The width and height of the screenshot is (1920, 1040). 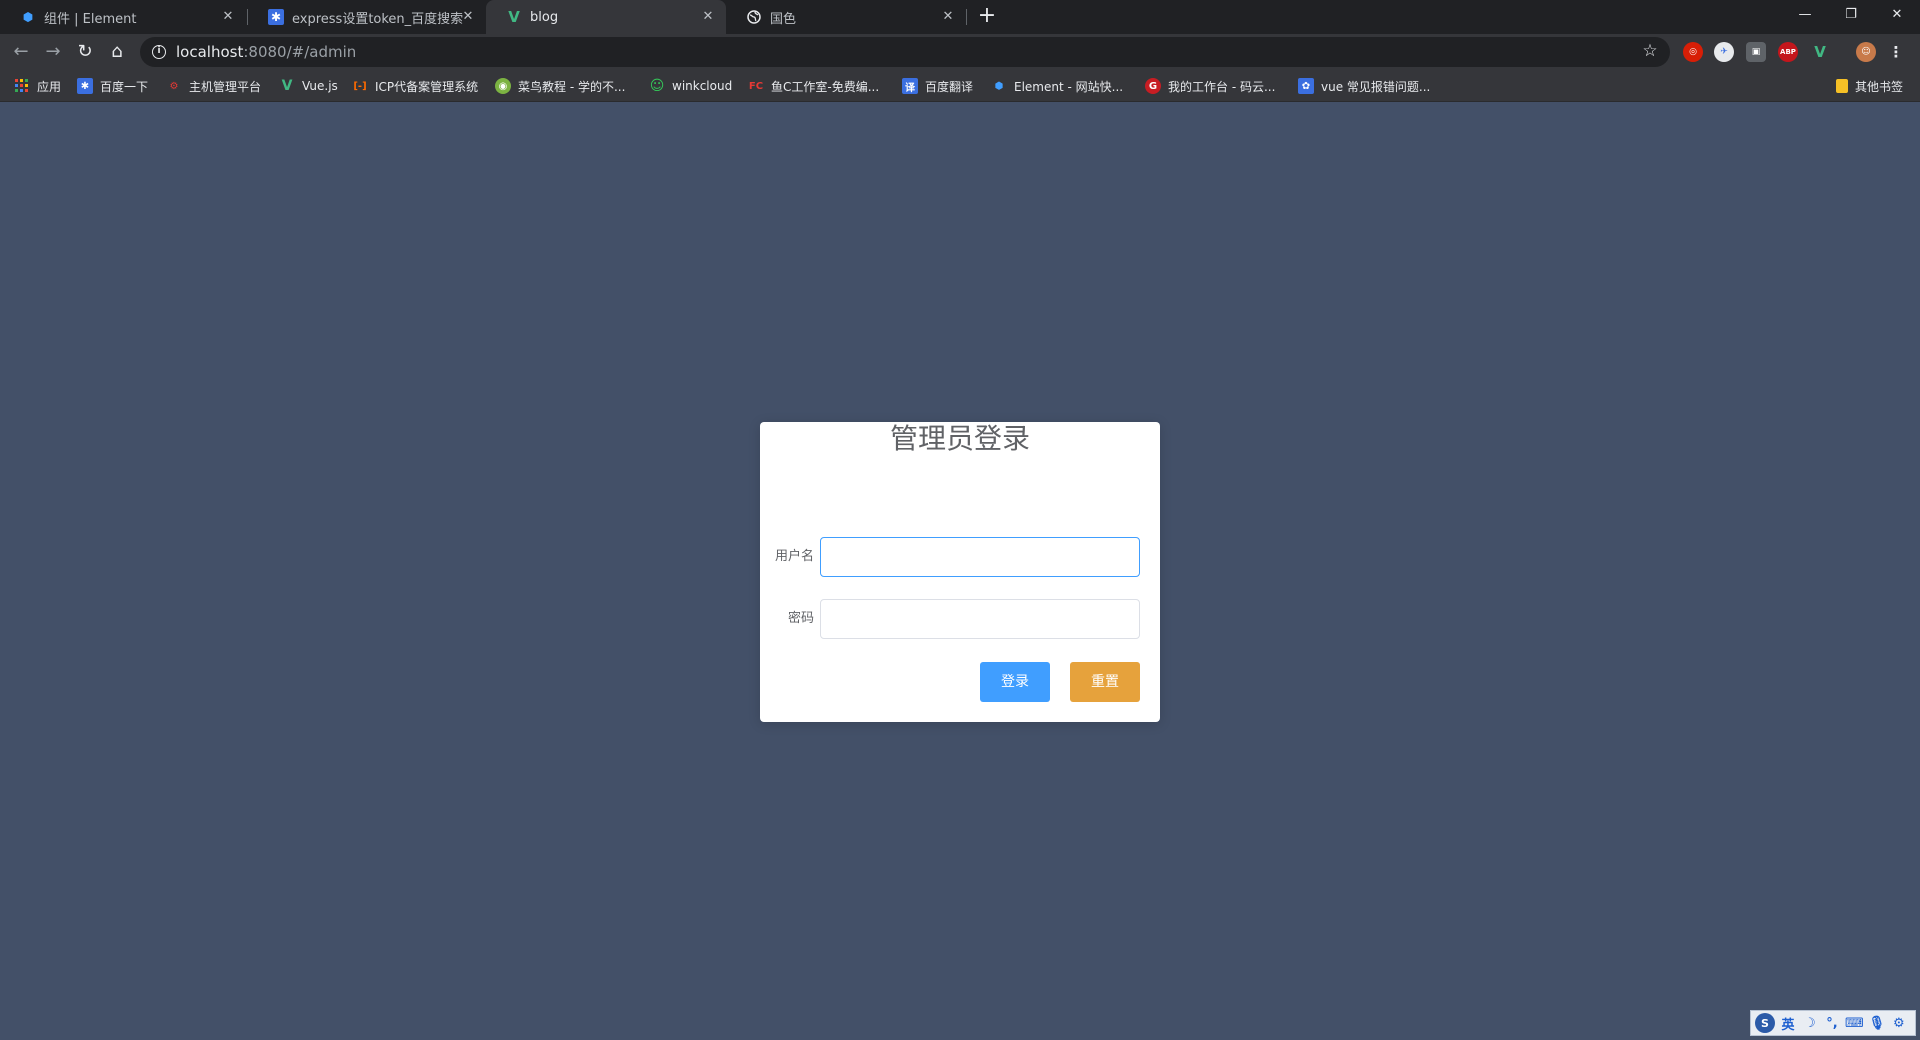 I want to click on minimize-button: —, so click(x=1805, y=15).